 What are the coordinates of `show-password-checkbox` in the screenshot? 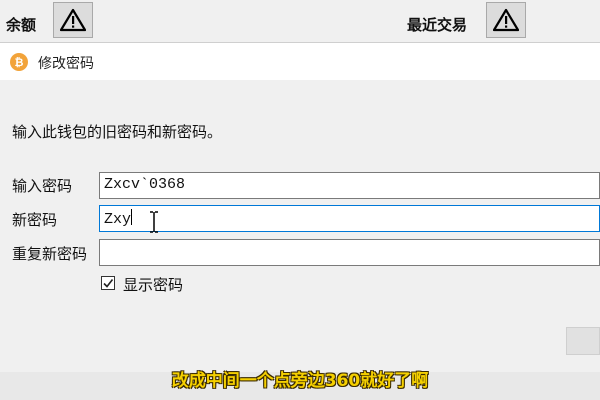 It's located at (108, 283).